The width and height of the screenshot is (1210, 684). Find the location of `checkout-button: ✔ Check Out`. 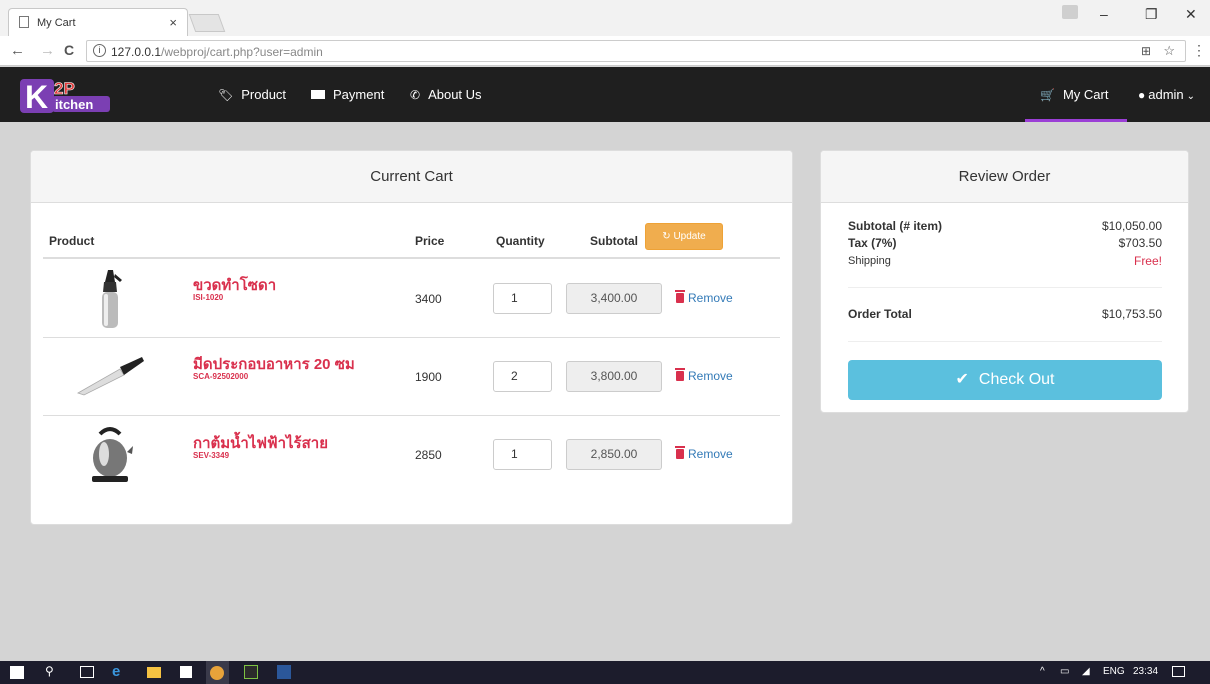

checkout-button: ✔ Check Out is located at coordinates (1005, 380).